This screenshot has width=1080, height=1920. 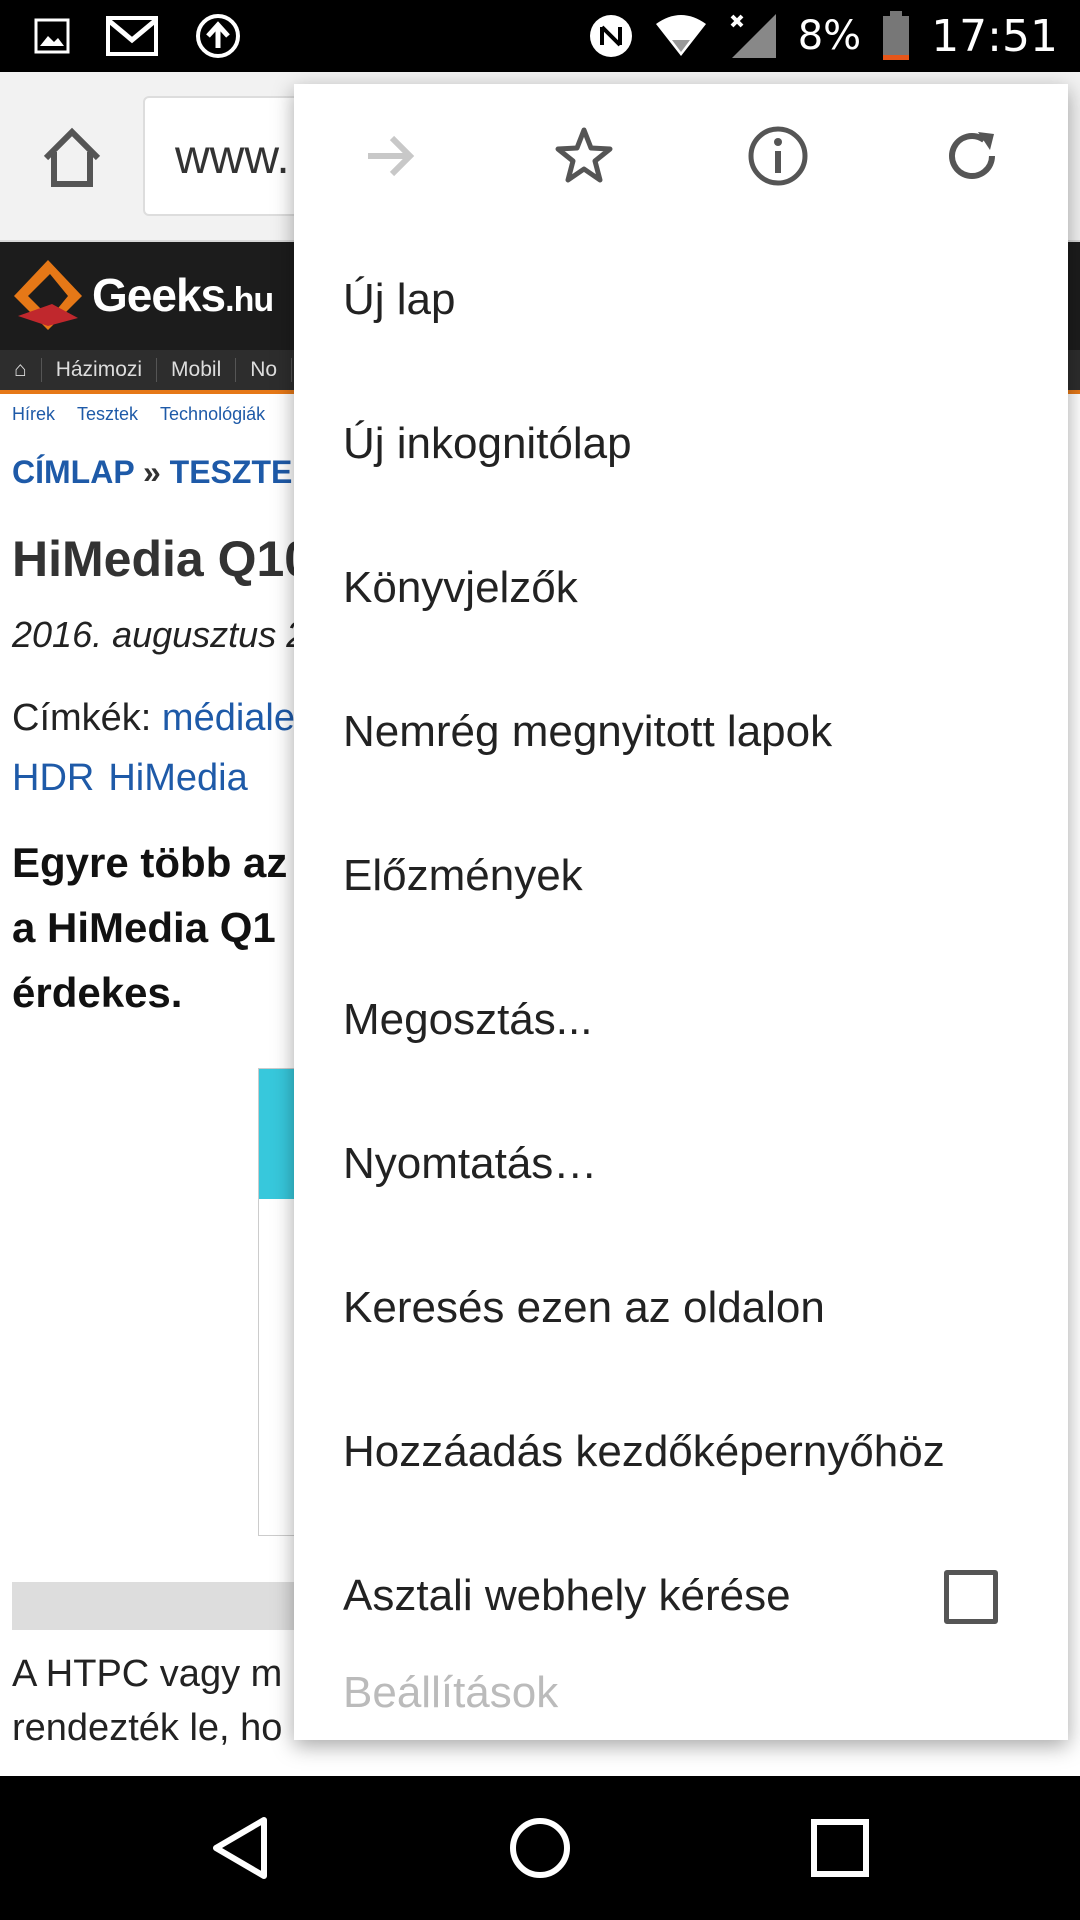 I want to click on nav-item: Házimozi, so click(x=100, y=370).